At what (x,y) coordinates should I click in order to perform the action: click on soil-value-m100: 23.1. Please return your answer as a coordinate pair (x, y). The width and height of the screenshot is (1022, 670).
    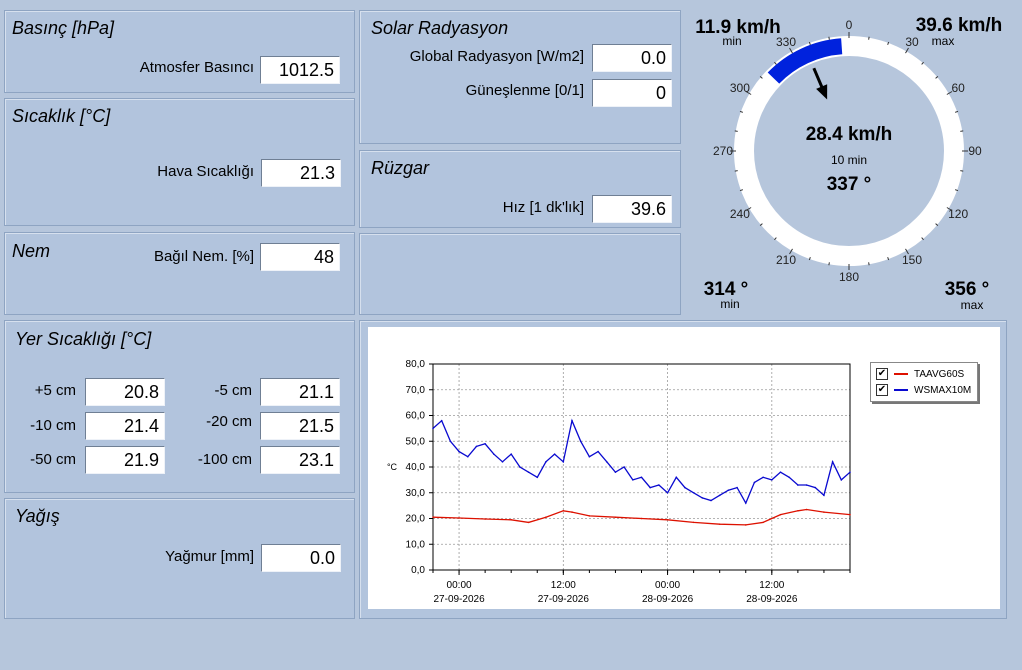
    Looking at the image, I should click on (300, 460).